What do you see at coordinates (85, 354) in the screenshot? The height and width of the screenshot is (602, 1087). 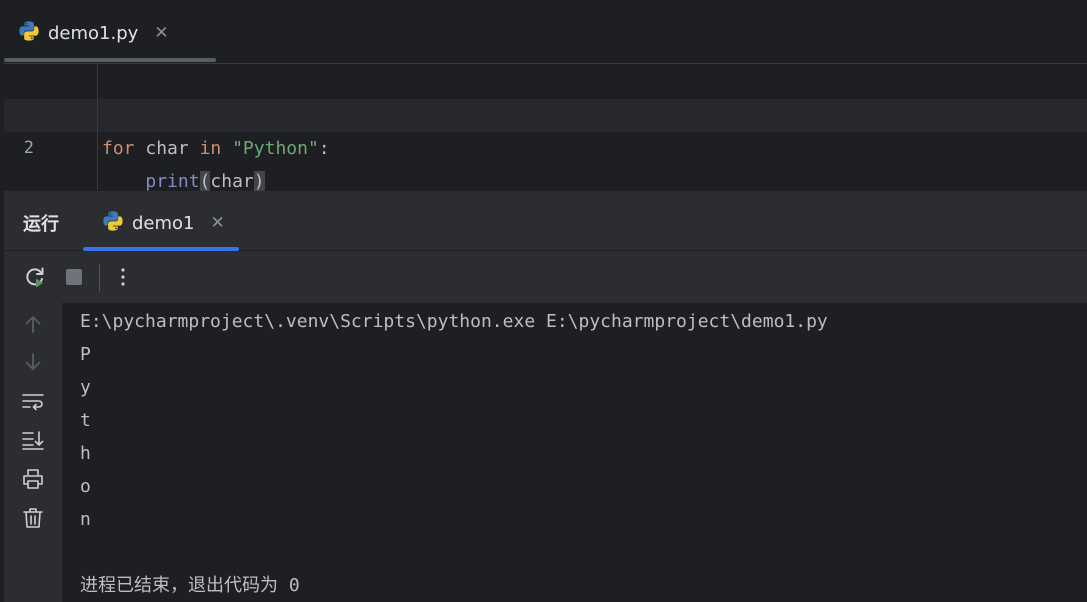 I see `console-output-line: P` at bounding box center [85, 354].